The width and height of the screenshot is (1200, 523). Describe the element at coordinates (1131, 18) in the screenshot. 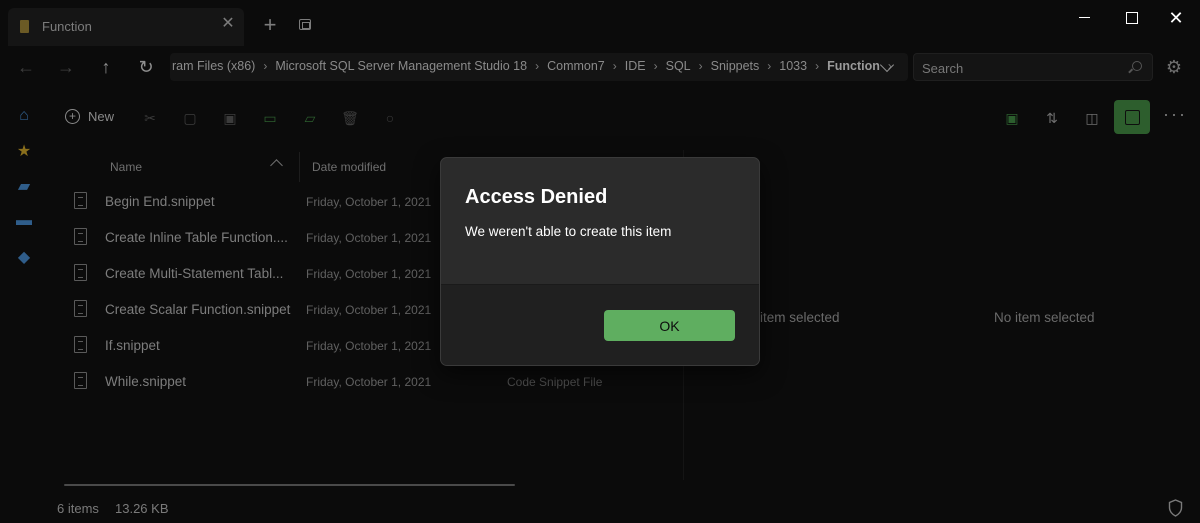

I see `maximize-button` at that location.